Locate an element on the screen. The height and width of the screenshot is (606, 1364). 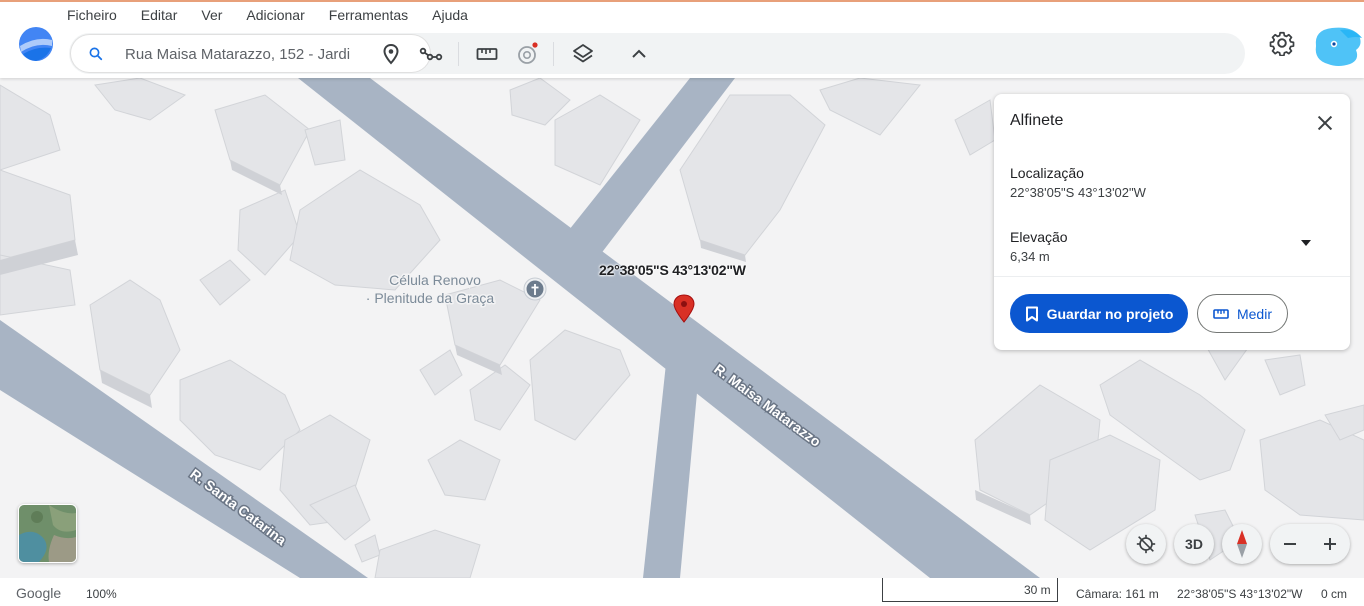
panel-title: Alfinete is located at coordinates (1037, 120).